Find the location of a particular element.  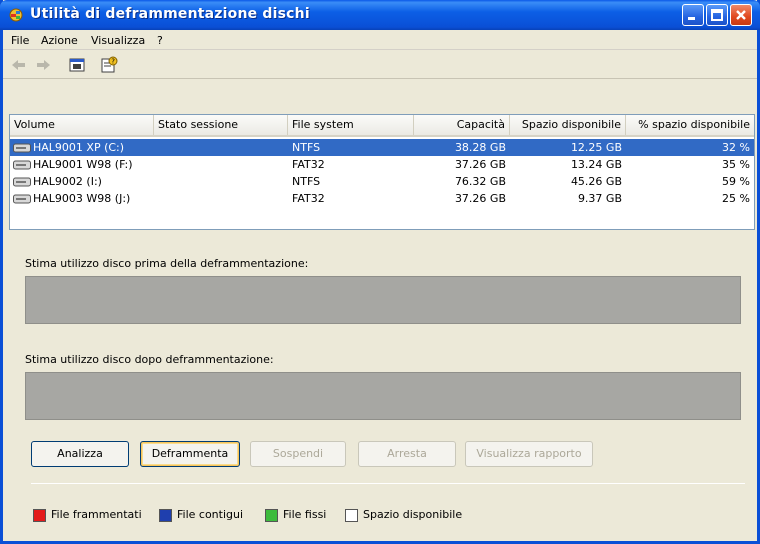

col-free-space: Spazio disponibile is located at coordinates (568, 125).